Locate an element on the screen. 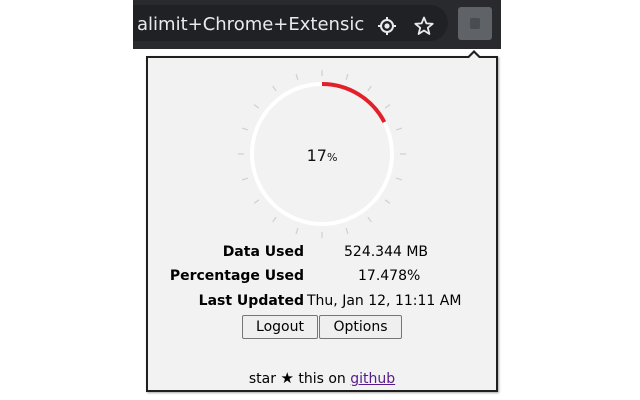  data-used-label: Data Used is located at coordinates (263, 252).